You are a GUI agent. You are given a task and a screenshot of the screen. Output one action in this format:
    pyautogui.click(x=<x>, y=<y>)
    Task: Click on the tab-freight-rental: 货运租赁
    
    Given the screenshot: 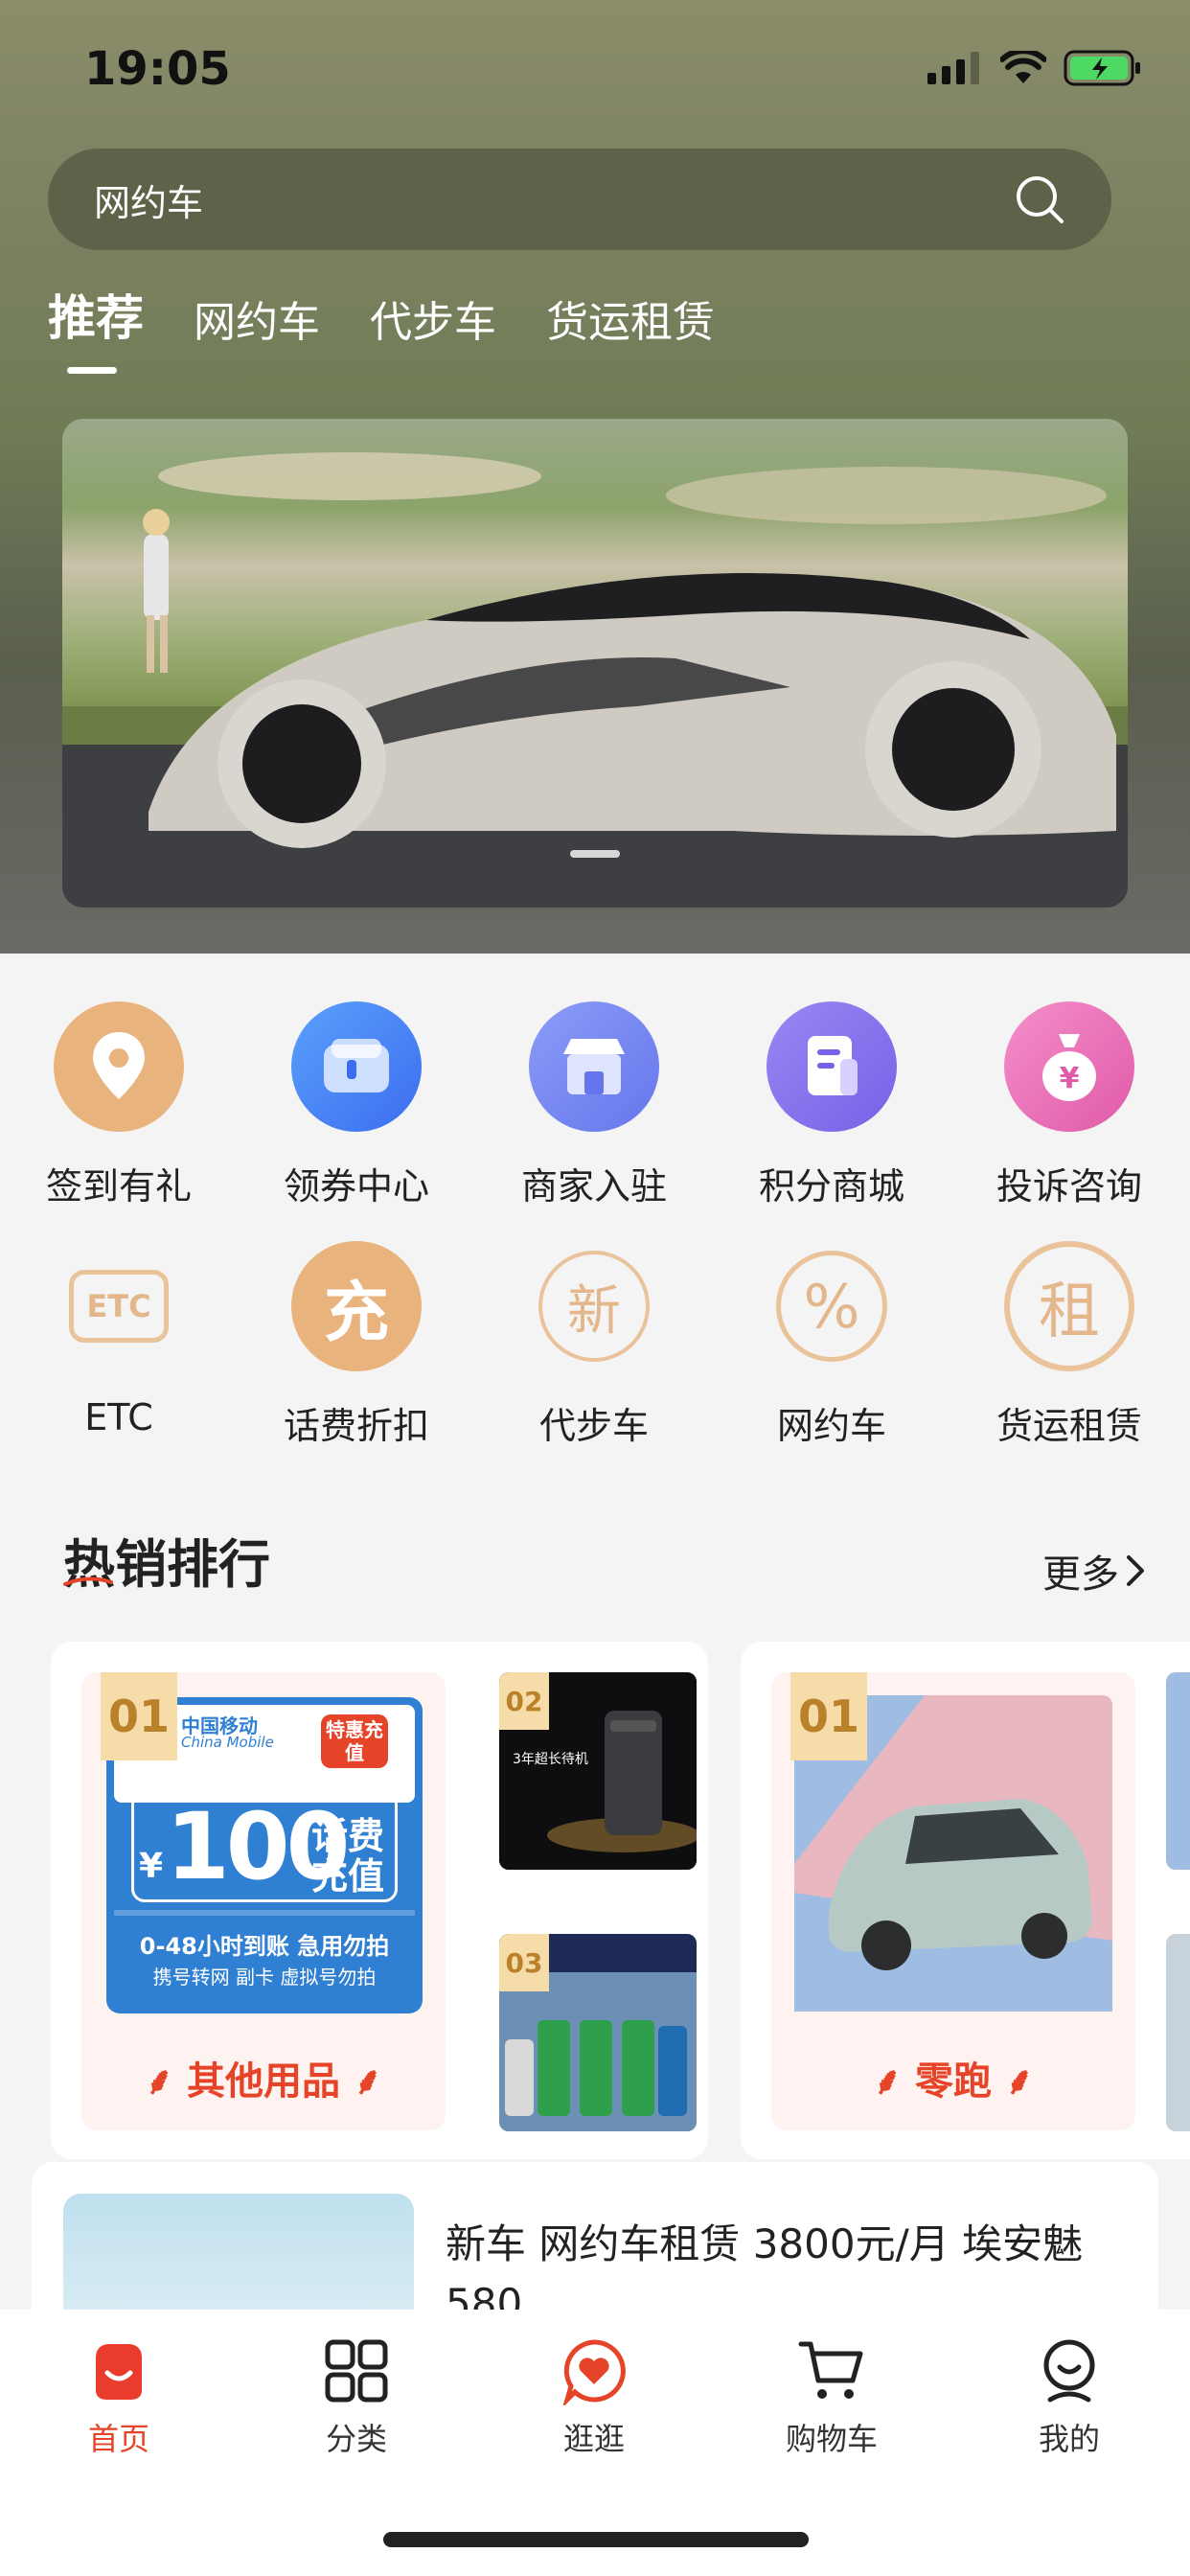 What is the action you would take?
    pyautogui.click(x=631, y=331)
    